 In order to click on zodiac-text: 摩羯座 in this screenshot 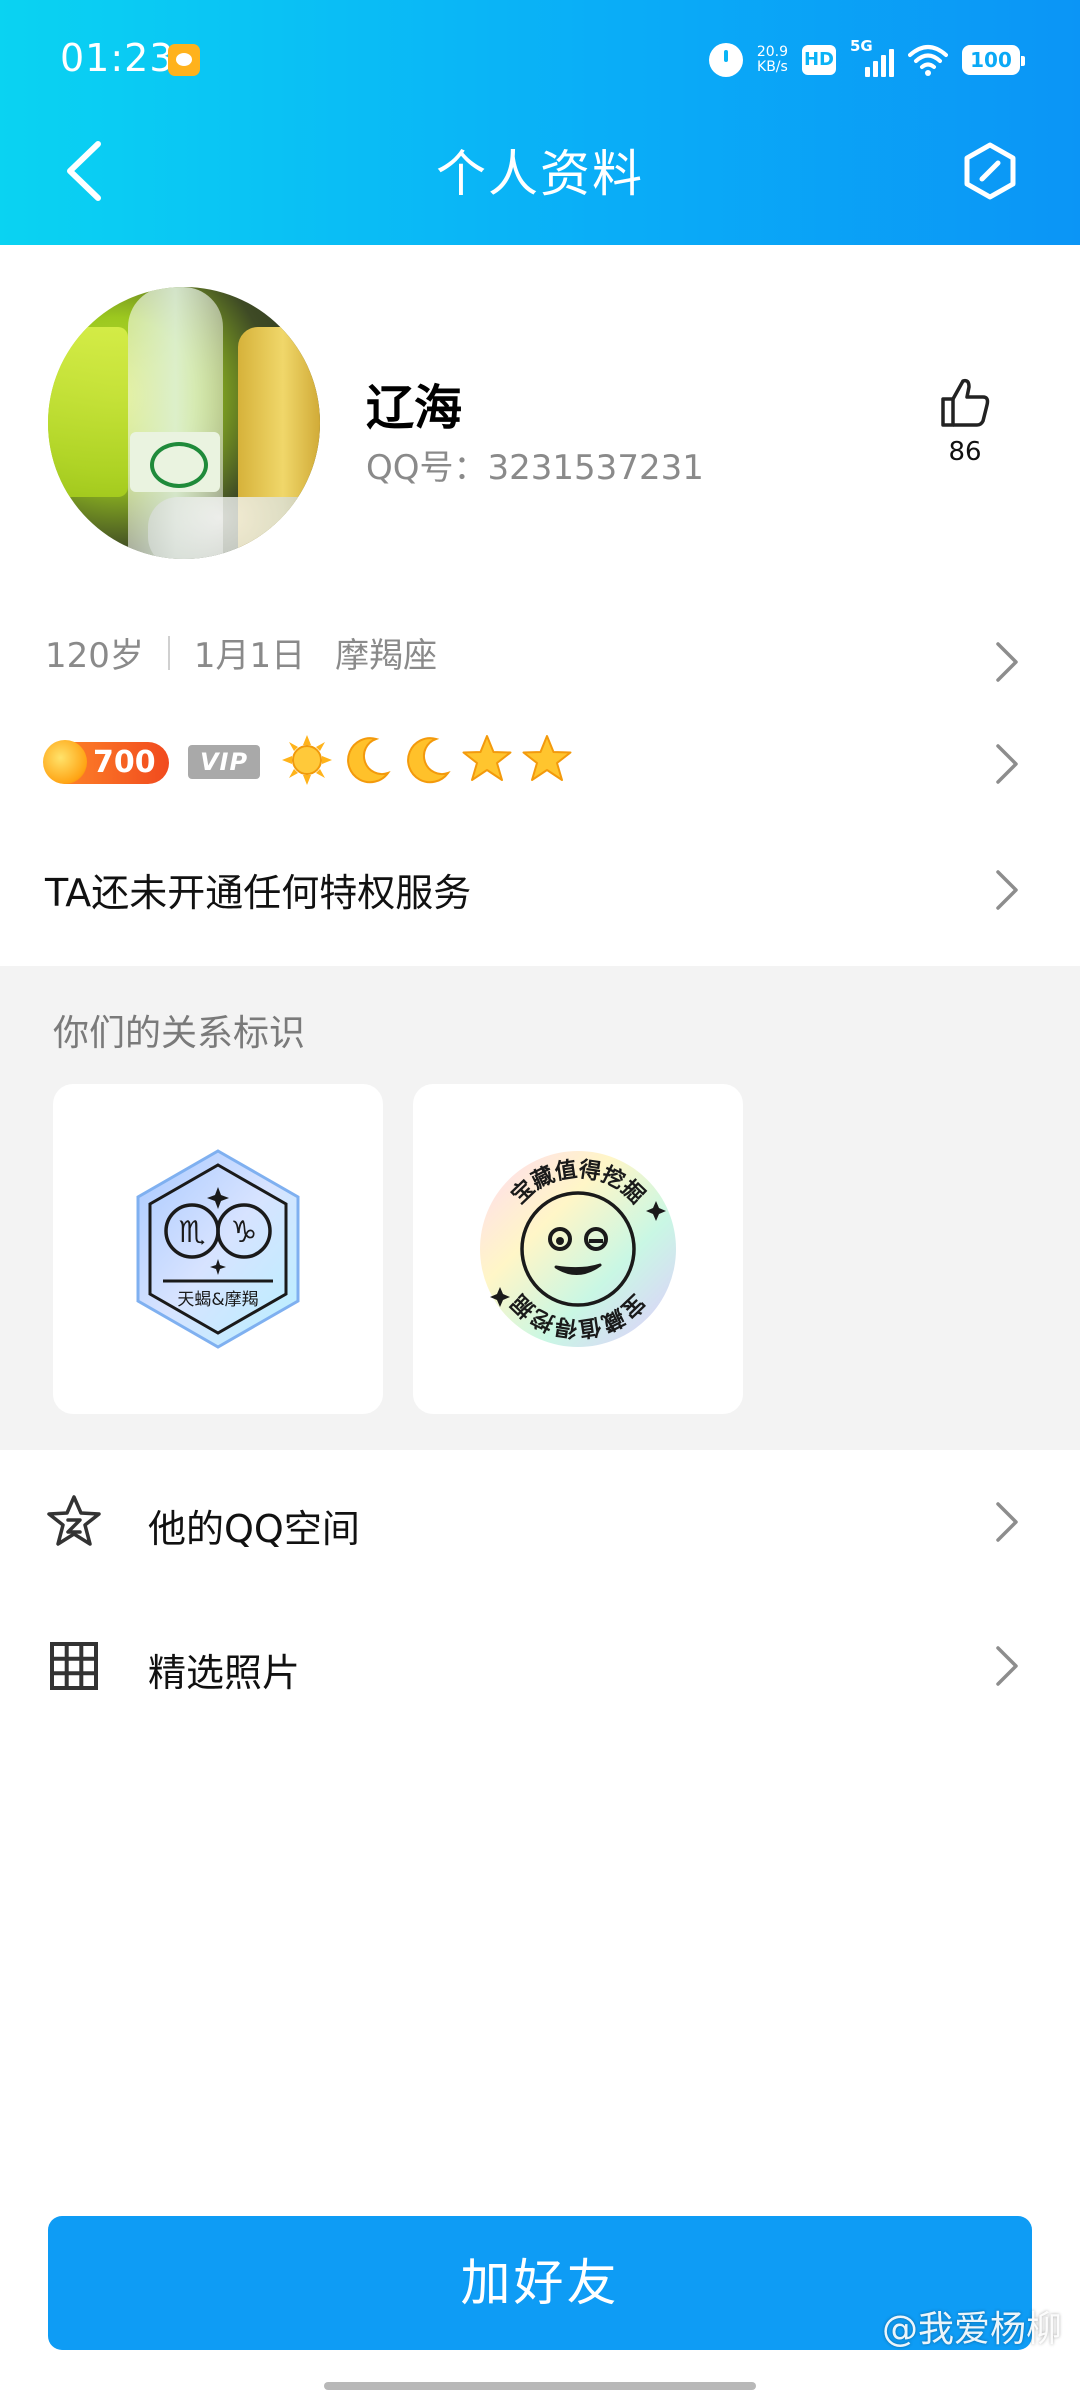, I will do `click(386, 656)`.